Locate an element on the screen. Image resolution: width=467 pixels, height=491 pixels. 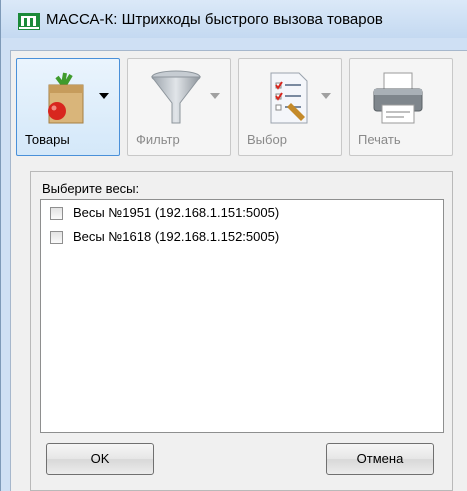
scale-item-label: Весы №1618 (192.168.1.152:5005) is located at coordinates (176, 236).